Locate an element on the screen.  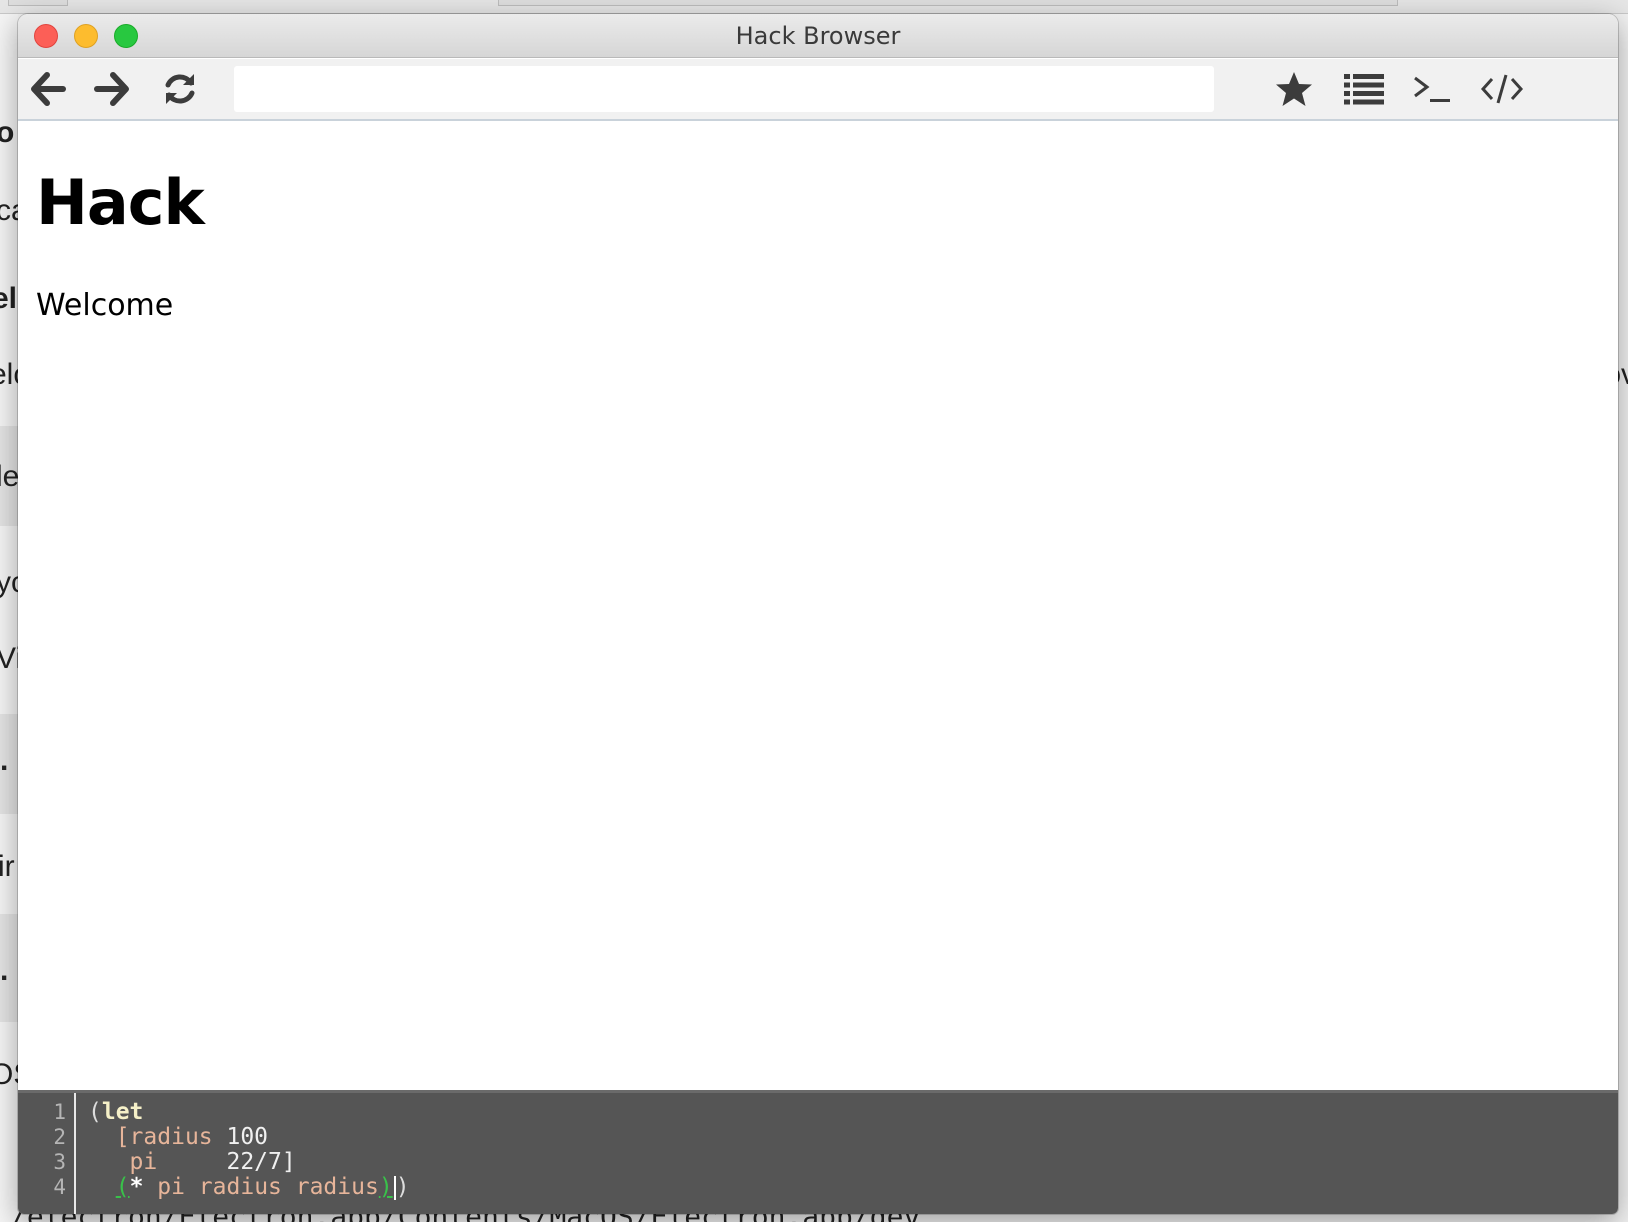
window-title: Hack Browser is located at coordinates (818, 36).